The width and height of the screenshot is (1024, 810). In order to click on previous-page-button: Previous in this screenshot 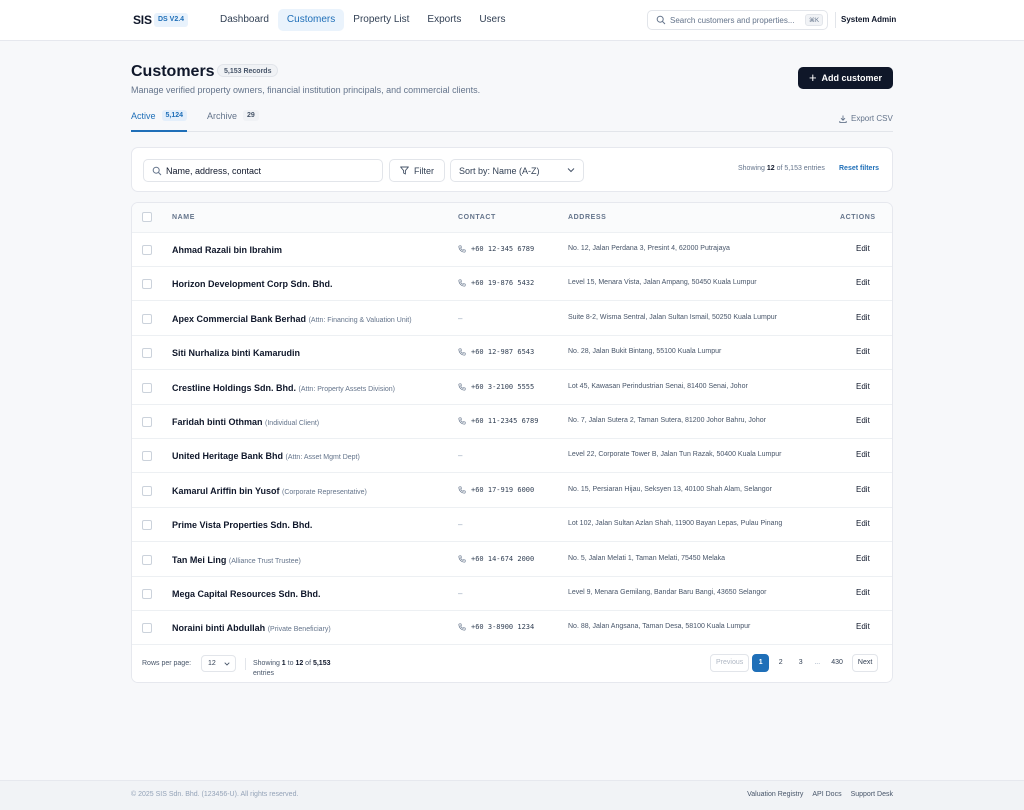, I will do `click(730, 663)`.